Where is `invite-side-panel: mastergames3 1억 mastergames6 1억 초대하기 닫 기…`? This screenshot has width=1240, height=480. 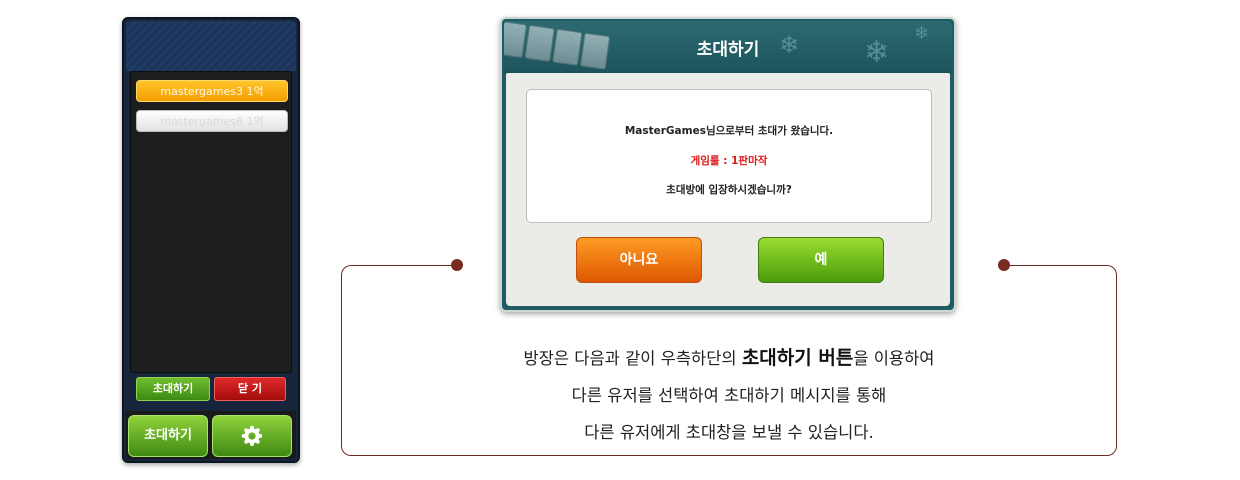
invite-side-panel: mastergames3 1억 mastergames6 1억 초대하기 닫 기… is located at coordinates (211, 240).